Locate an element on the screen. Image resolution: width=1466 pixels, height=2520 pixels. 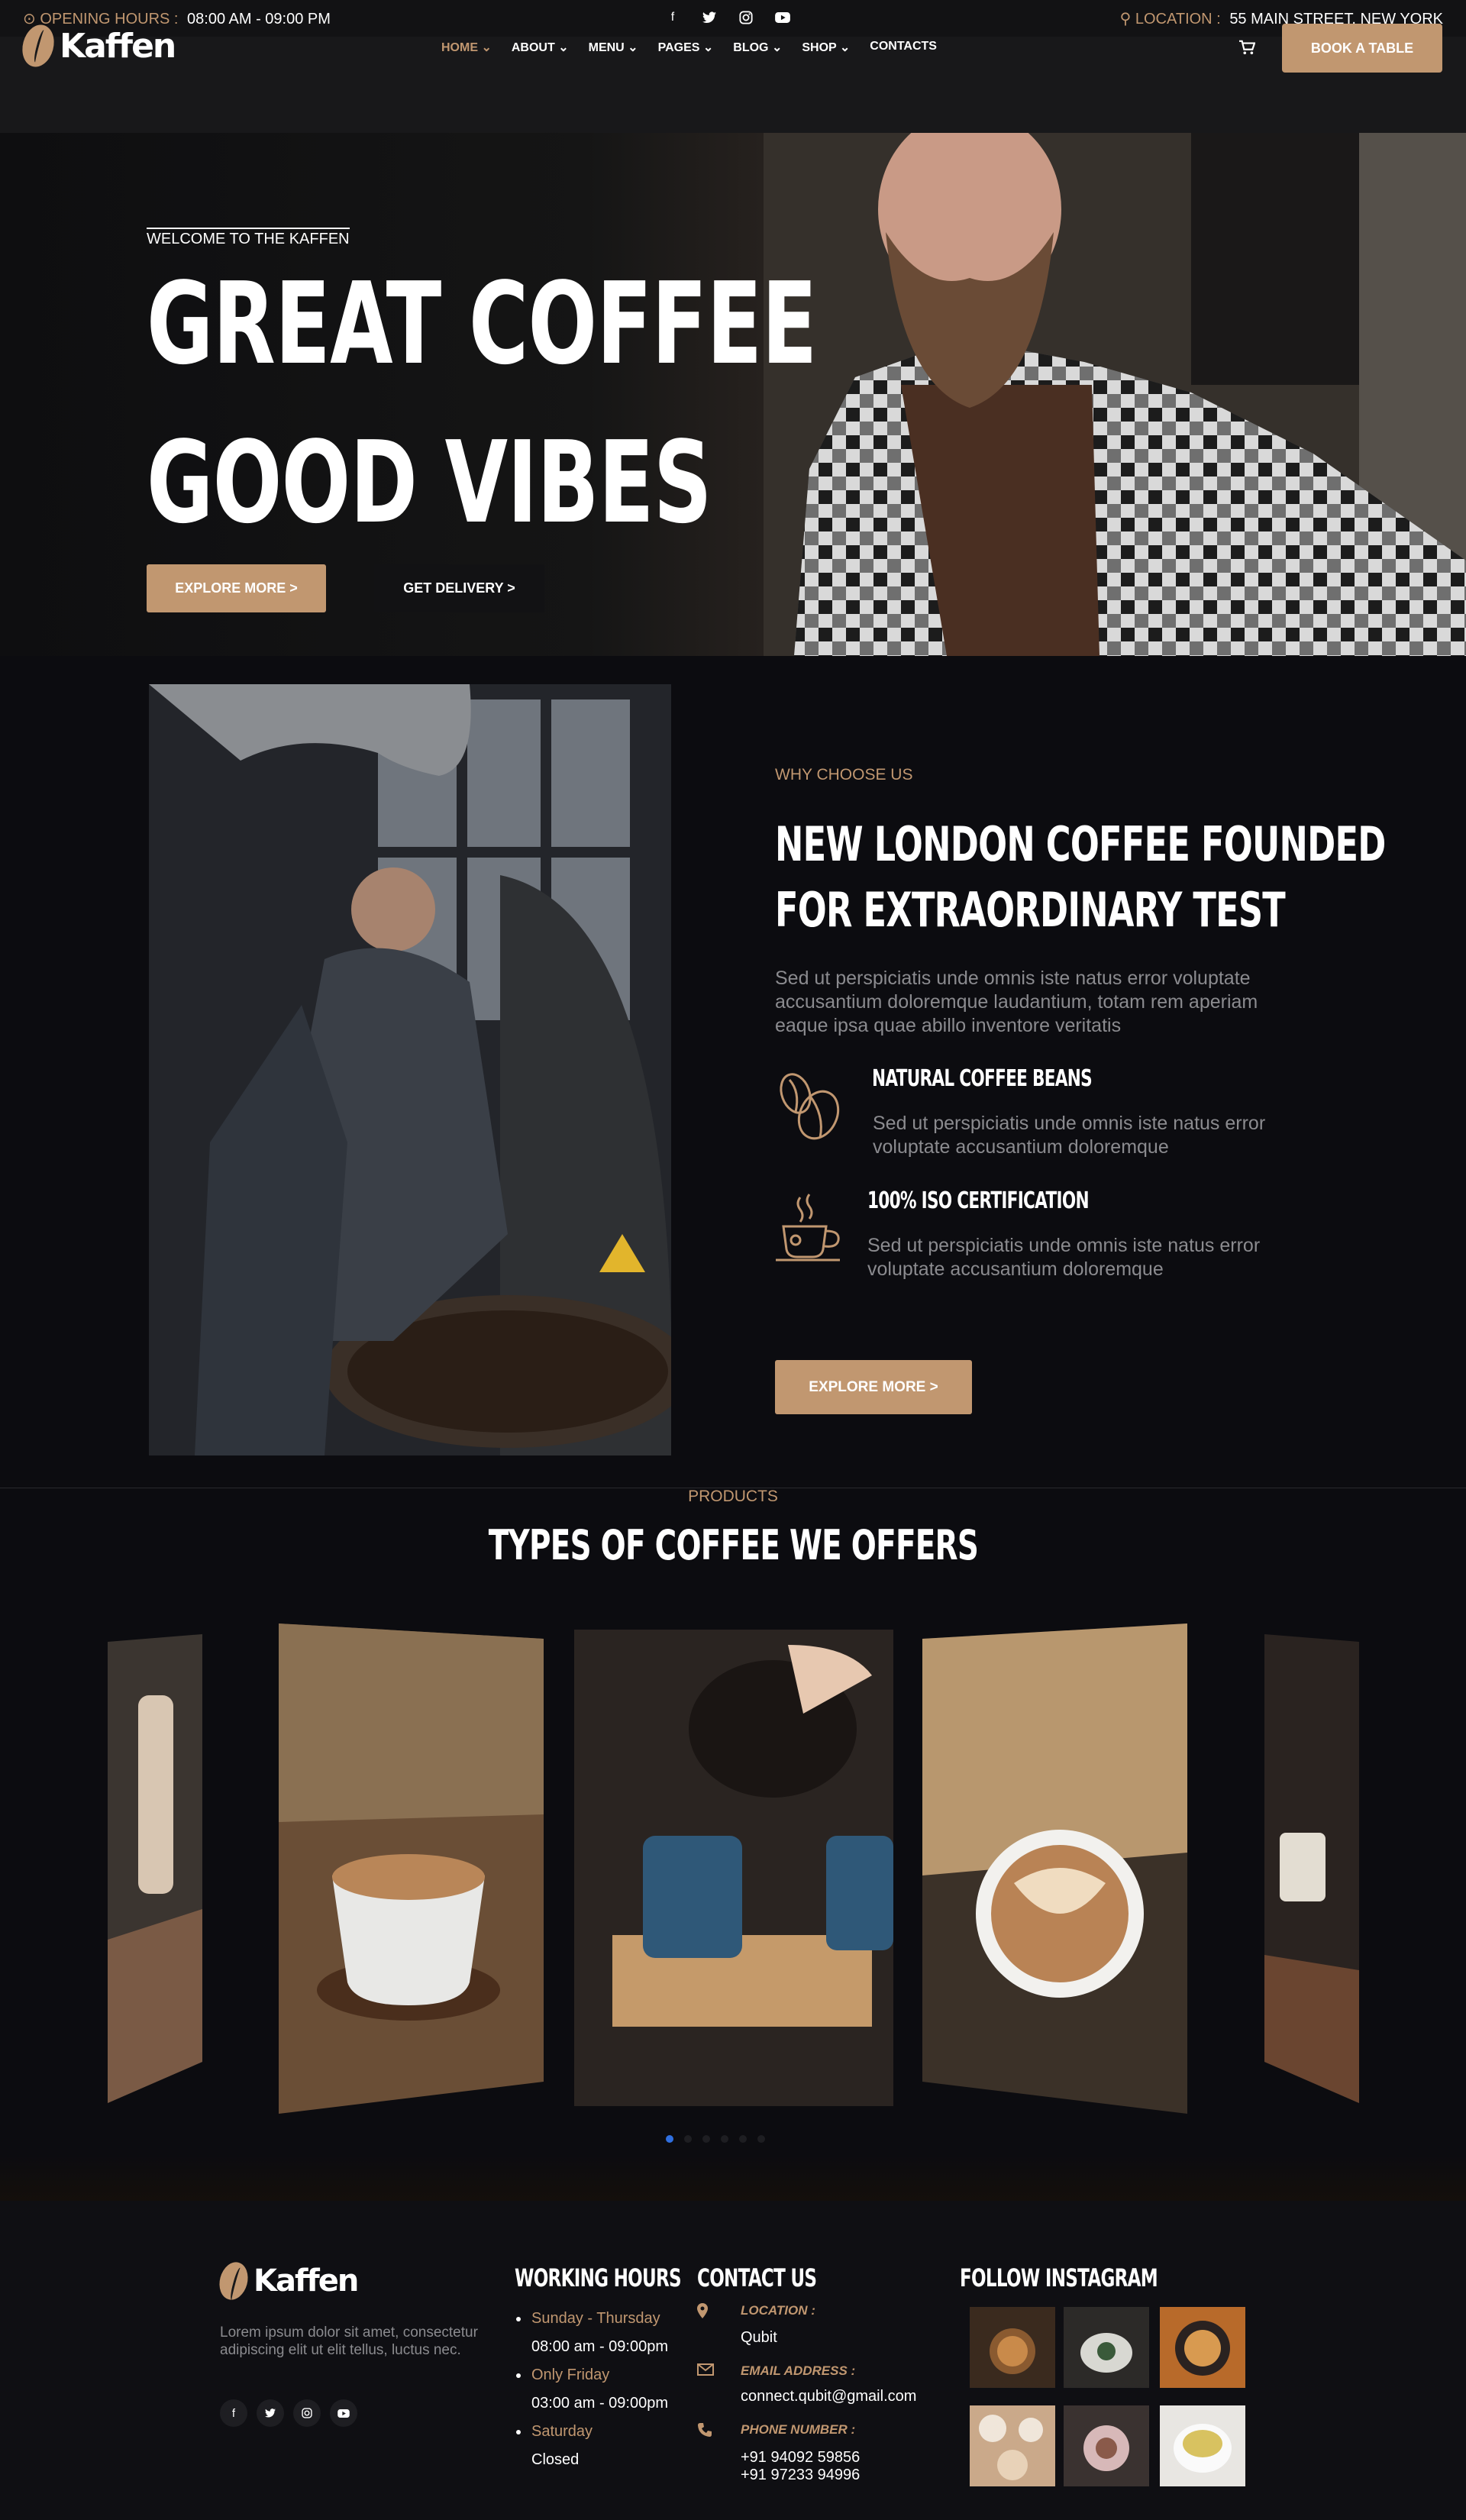
footer-logo-text: Kaffen is located at coordinates (306, 2281).